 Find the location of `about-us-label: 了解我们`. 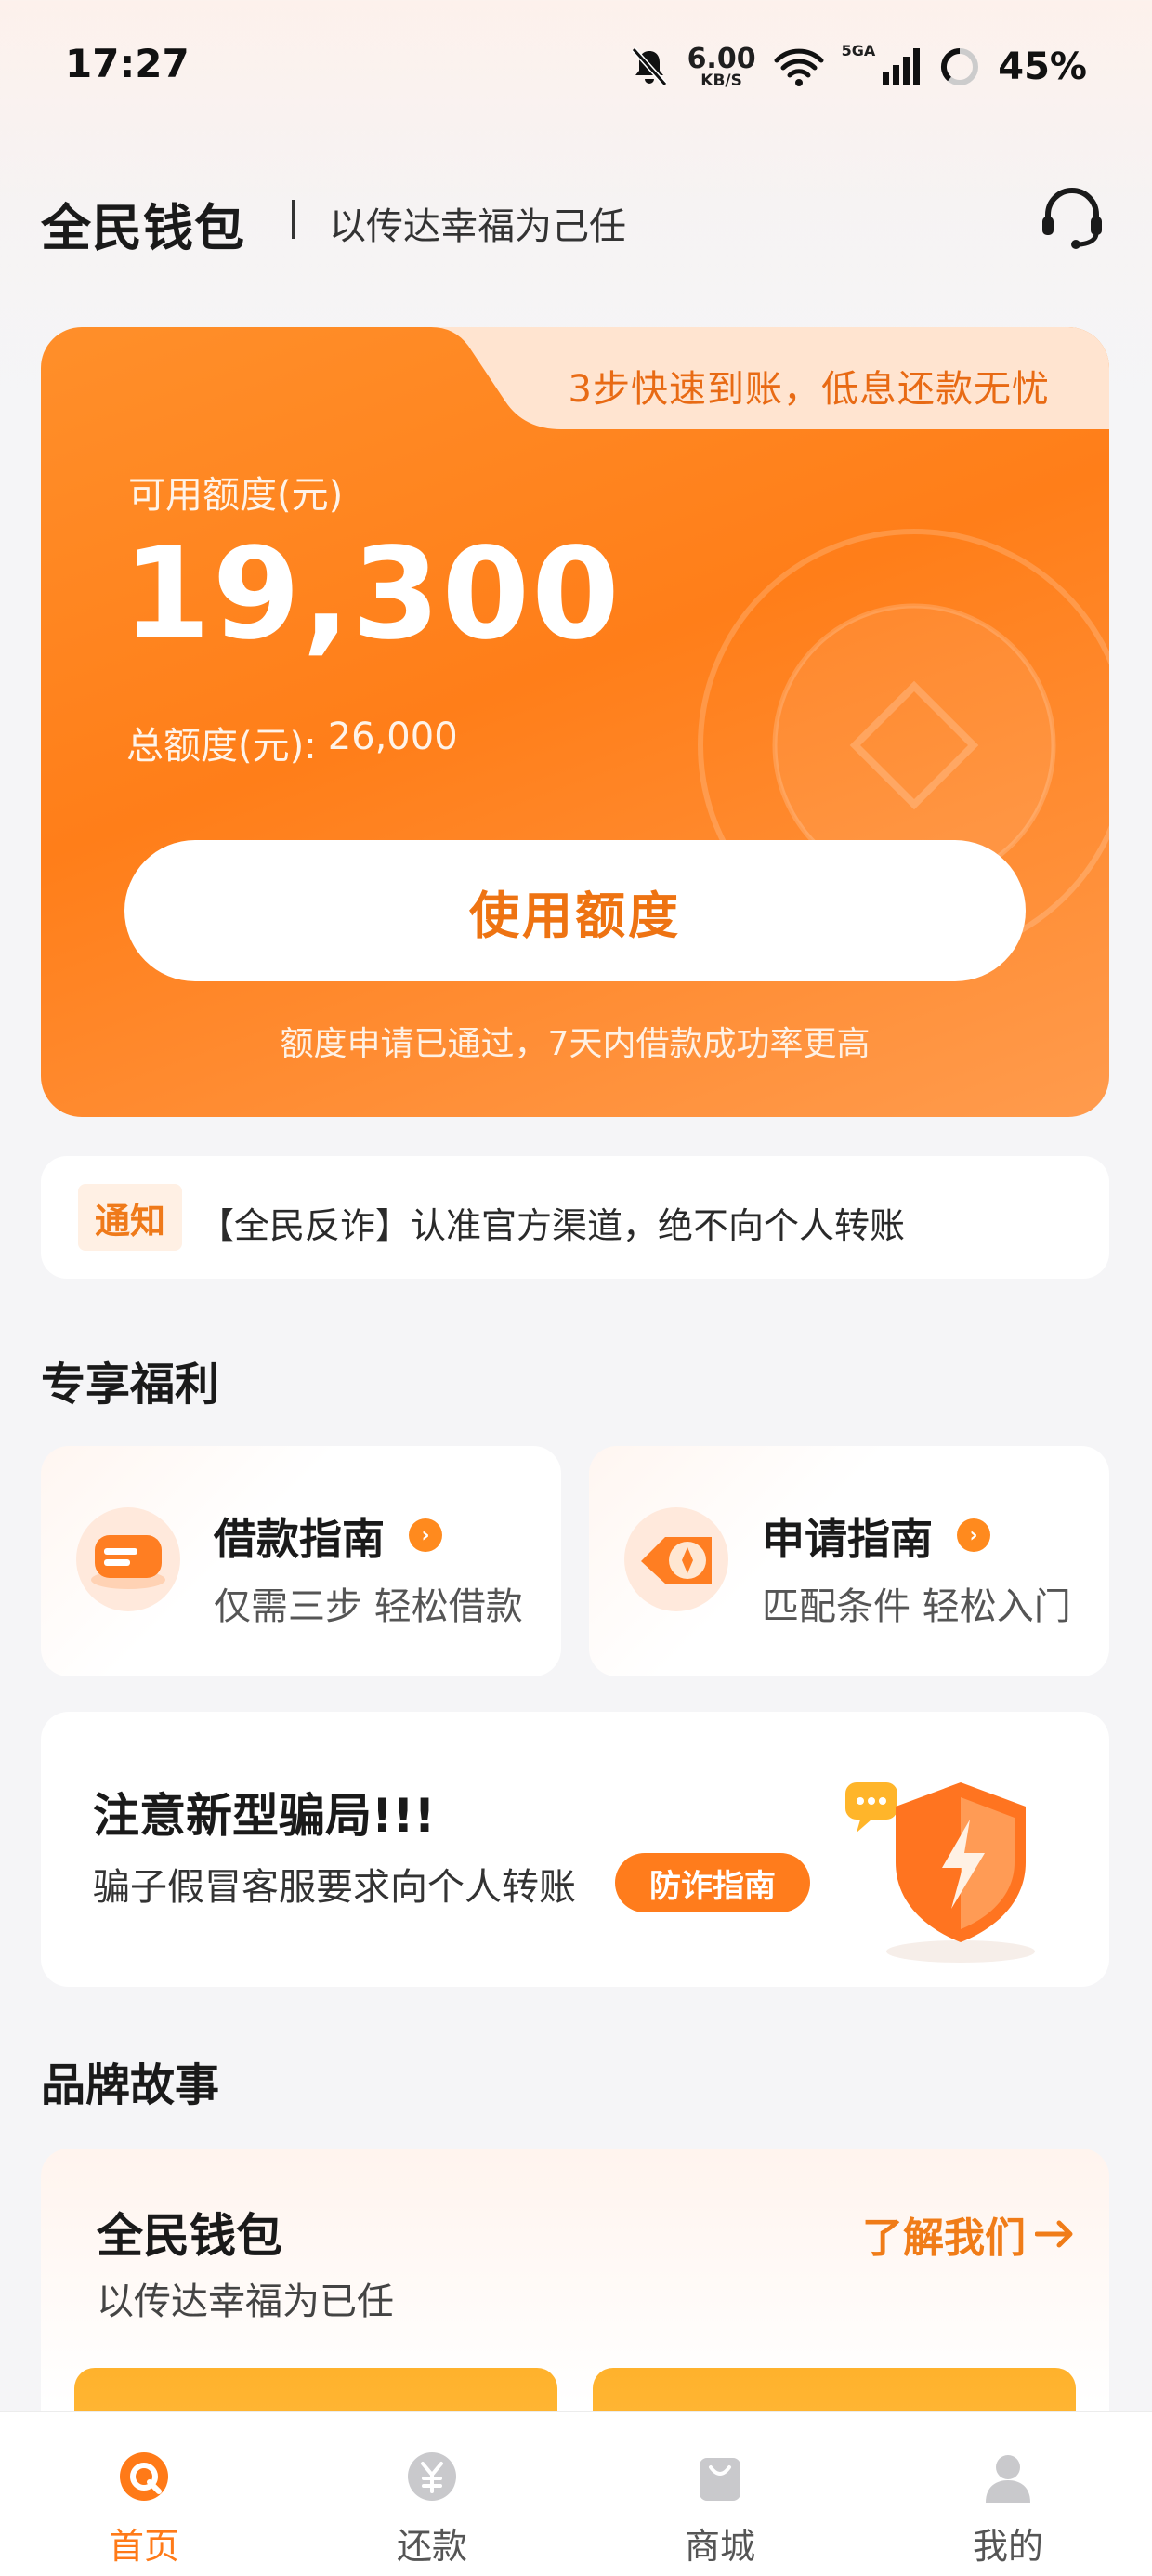

about-us-label: 了解我们 is located at coordinates (944, 2238).